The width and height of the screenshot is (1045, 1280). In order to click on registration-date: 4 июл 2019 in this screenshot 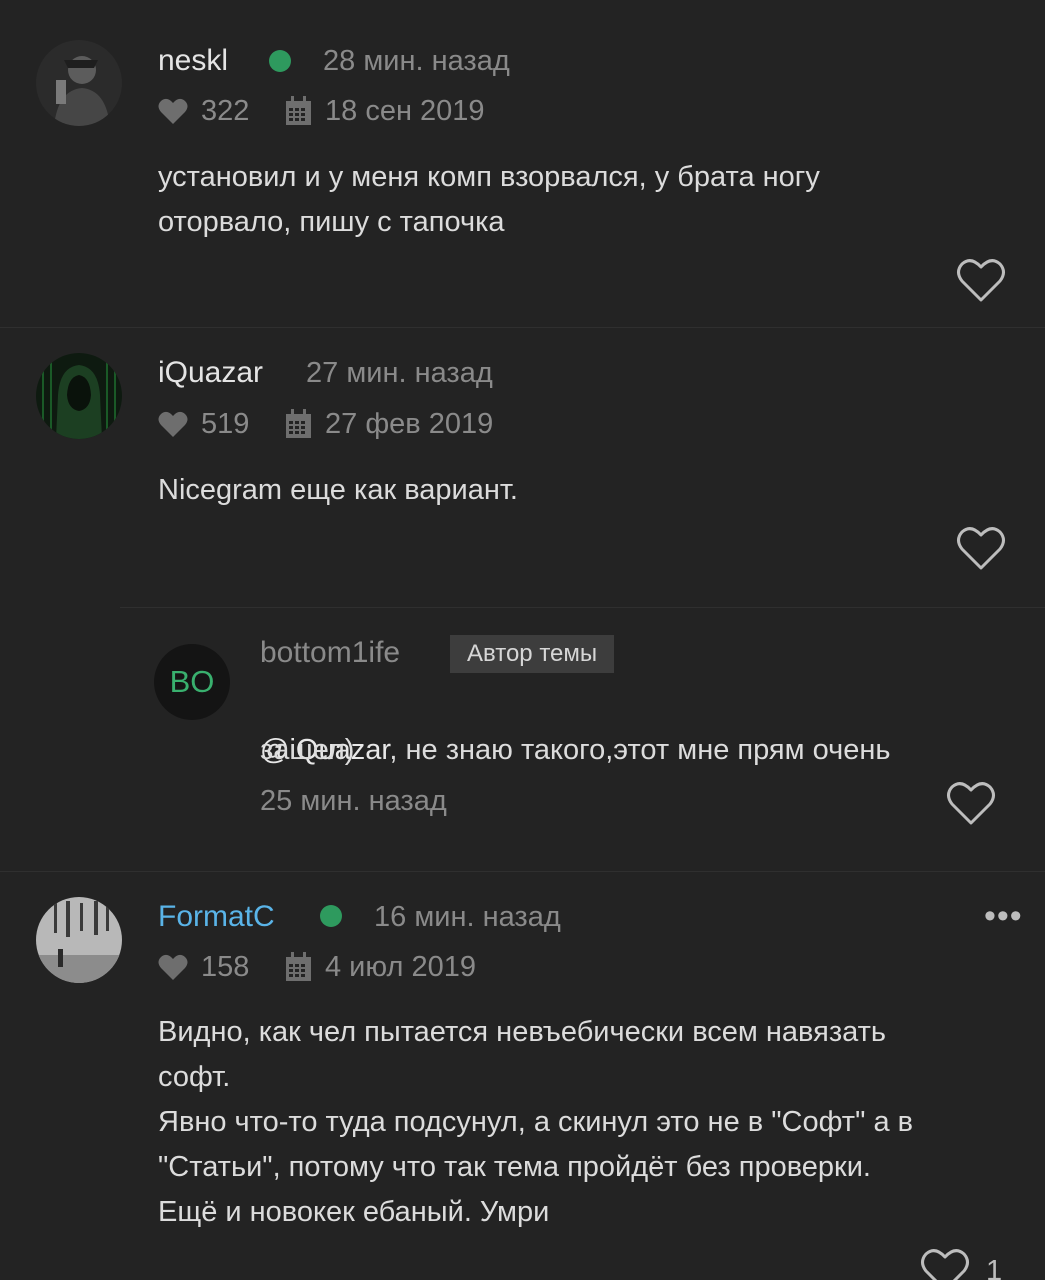, I will do `click(400, 967)`.